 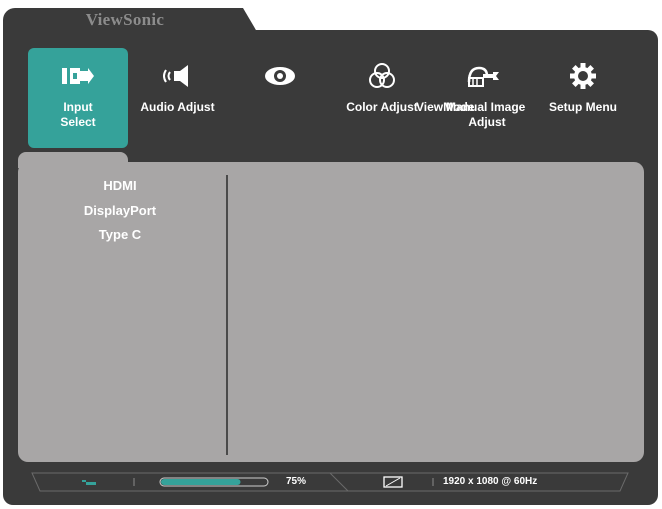 What do you see at coordinates (382, 107) in the screenshot?
I see `menu-color-adjust-label: Color Adjust` at bounding box center [382, 107].